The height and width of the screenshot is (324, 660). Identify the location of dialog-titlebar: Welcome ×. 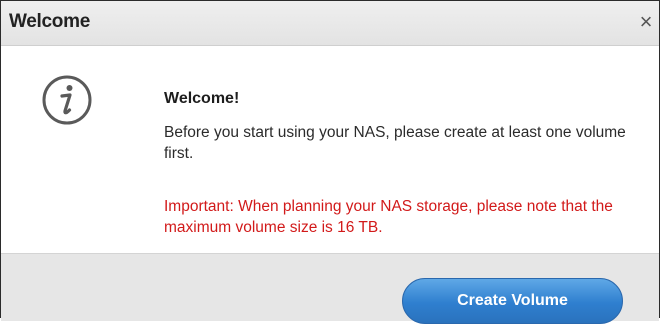
(330, 23).